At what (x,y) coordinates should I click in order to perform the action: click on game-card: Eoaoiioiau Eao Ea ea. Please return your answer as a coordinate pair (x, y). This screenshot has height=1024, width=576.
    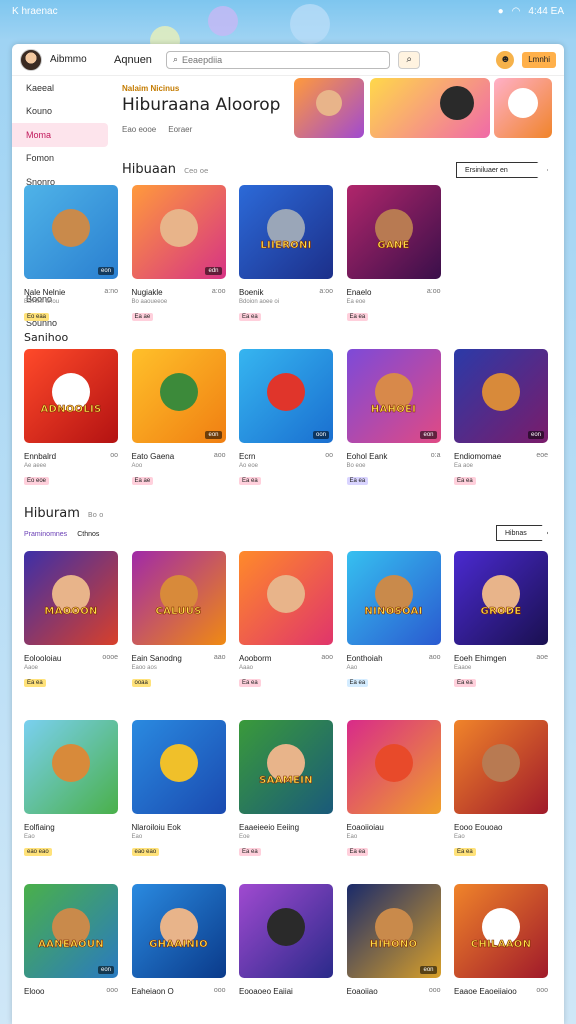
    Looking at the image, I should click on (393, 789).